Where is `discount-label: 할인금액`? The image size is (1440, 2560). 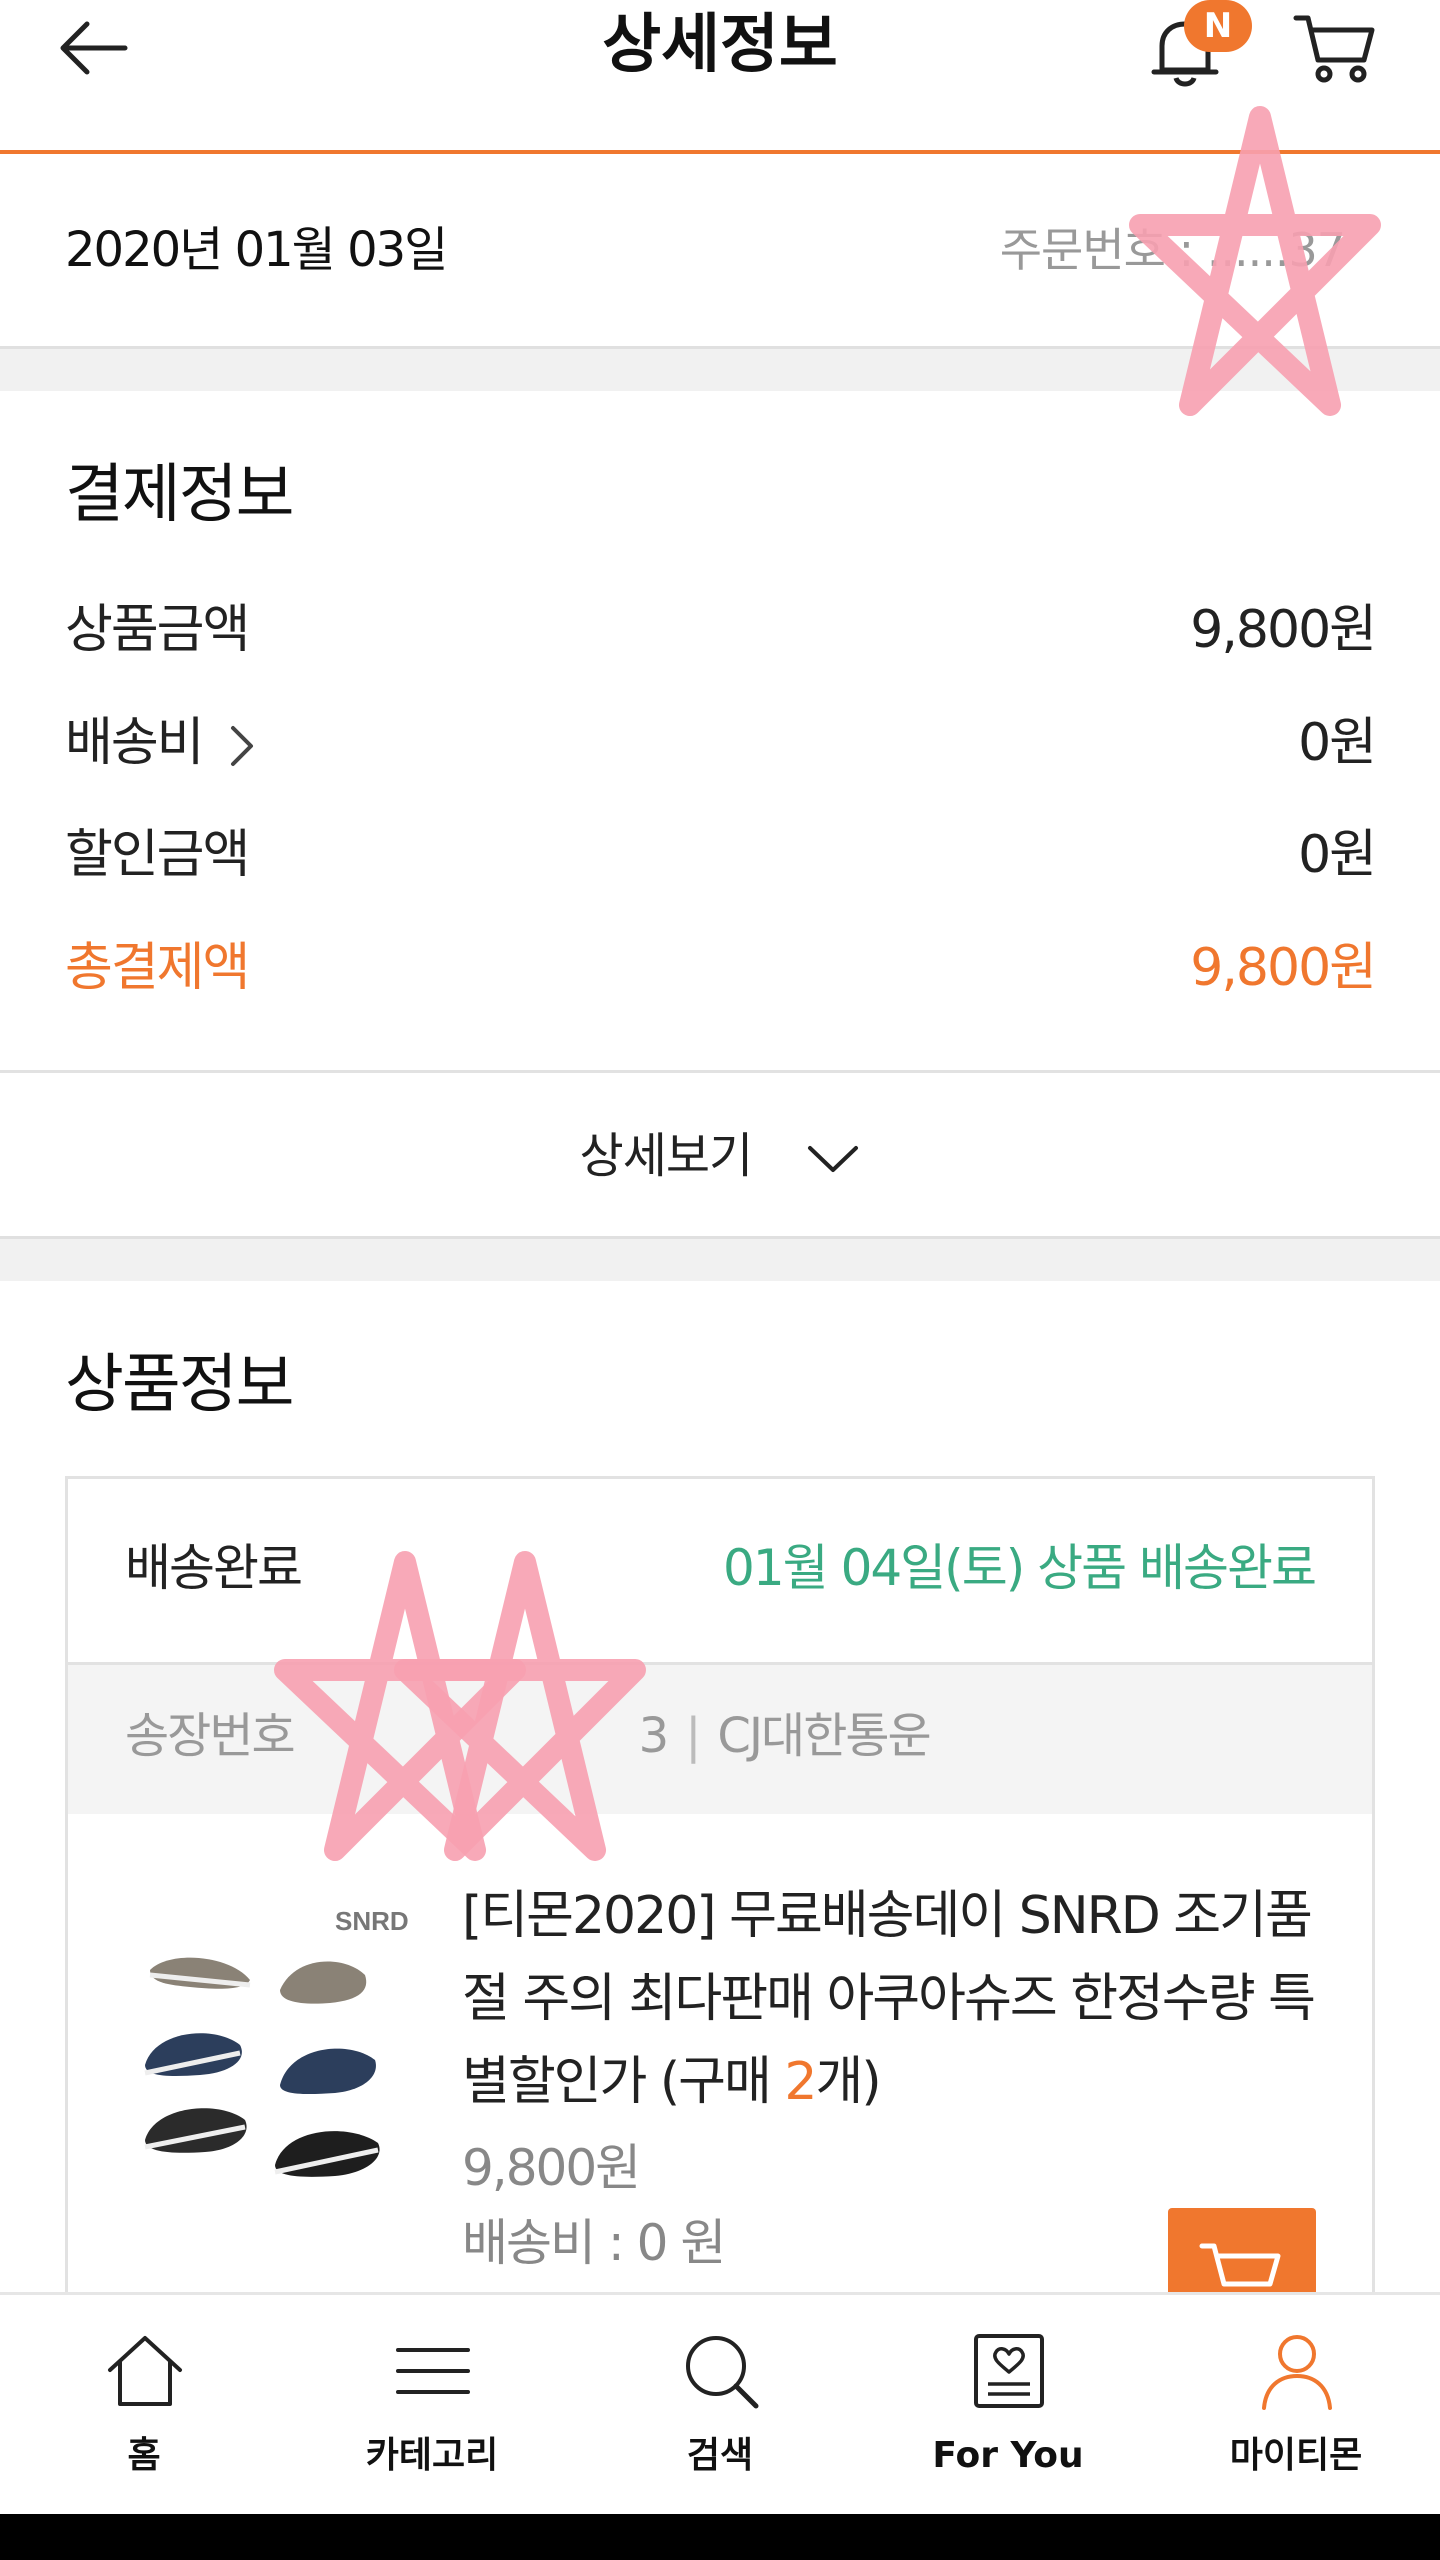
discount-label: 할인금액 is located at coordinates (157, 855).